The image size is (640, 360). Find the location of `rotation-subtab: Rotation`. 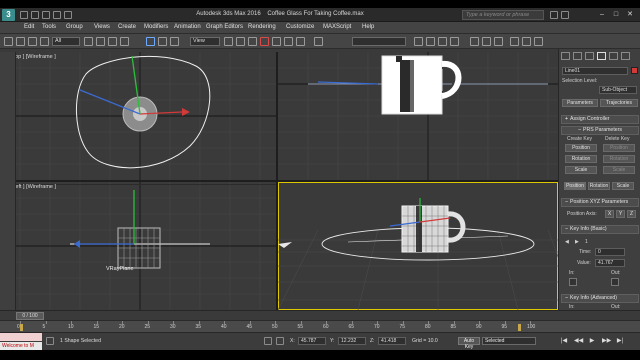

rotation-subtab: Rotation is located at coordinates (599, 186).